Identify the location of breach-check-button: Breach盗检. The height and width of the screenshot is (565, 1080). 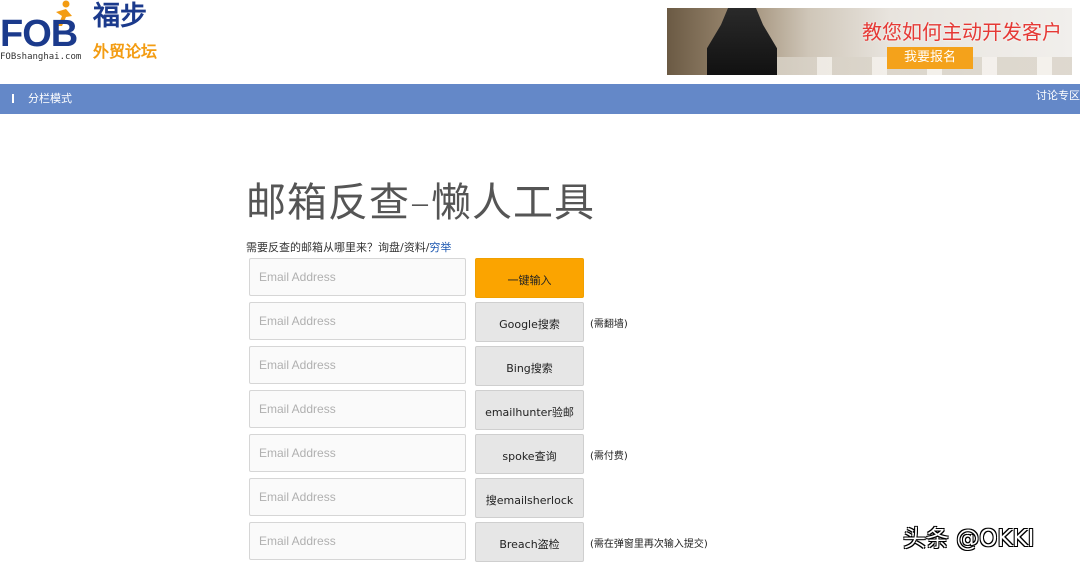
(529, 542).